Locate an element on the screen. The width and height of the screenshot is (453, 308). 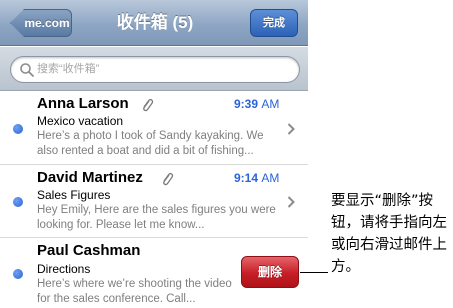
search-bar: 搜索“收件箱” is located at coordinates (154, 69).